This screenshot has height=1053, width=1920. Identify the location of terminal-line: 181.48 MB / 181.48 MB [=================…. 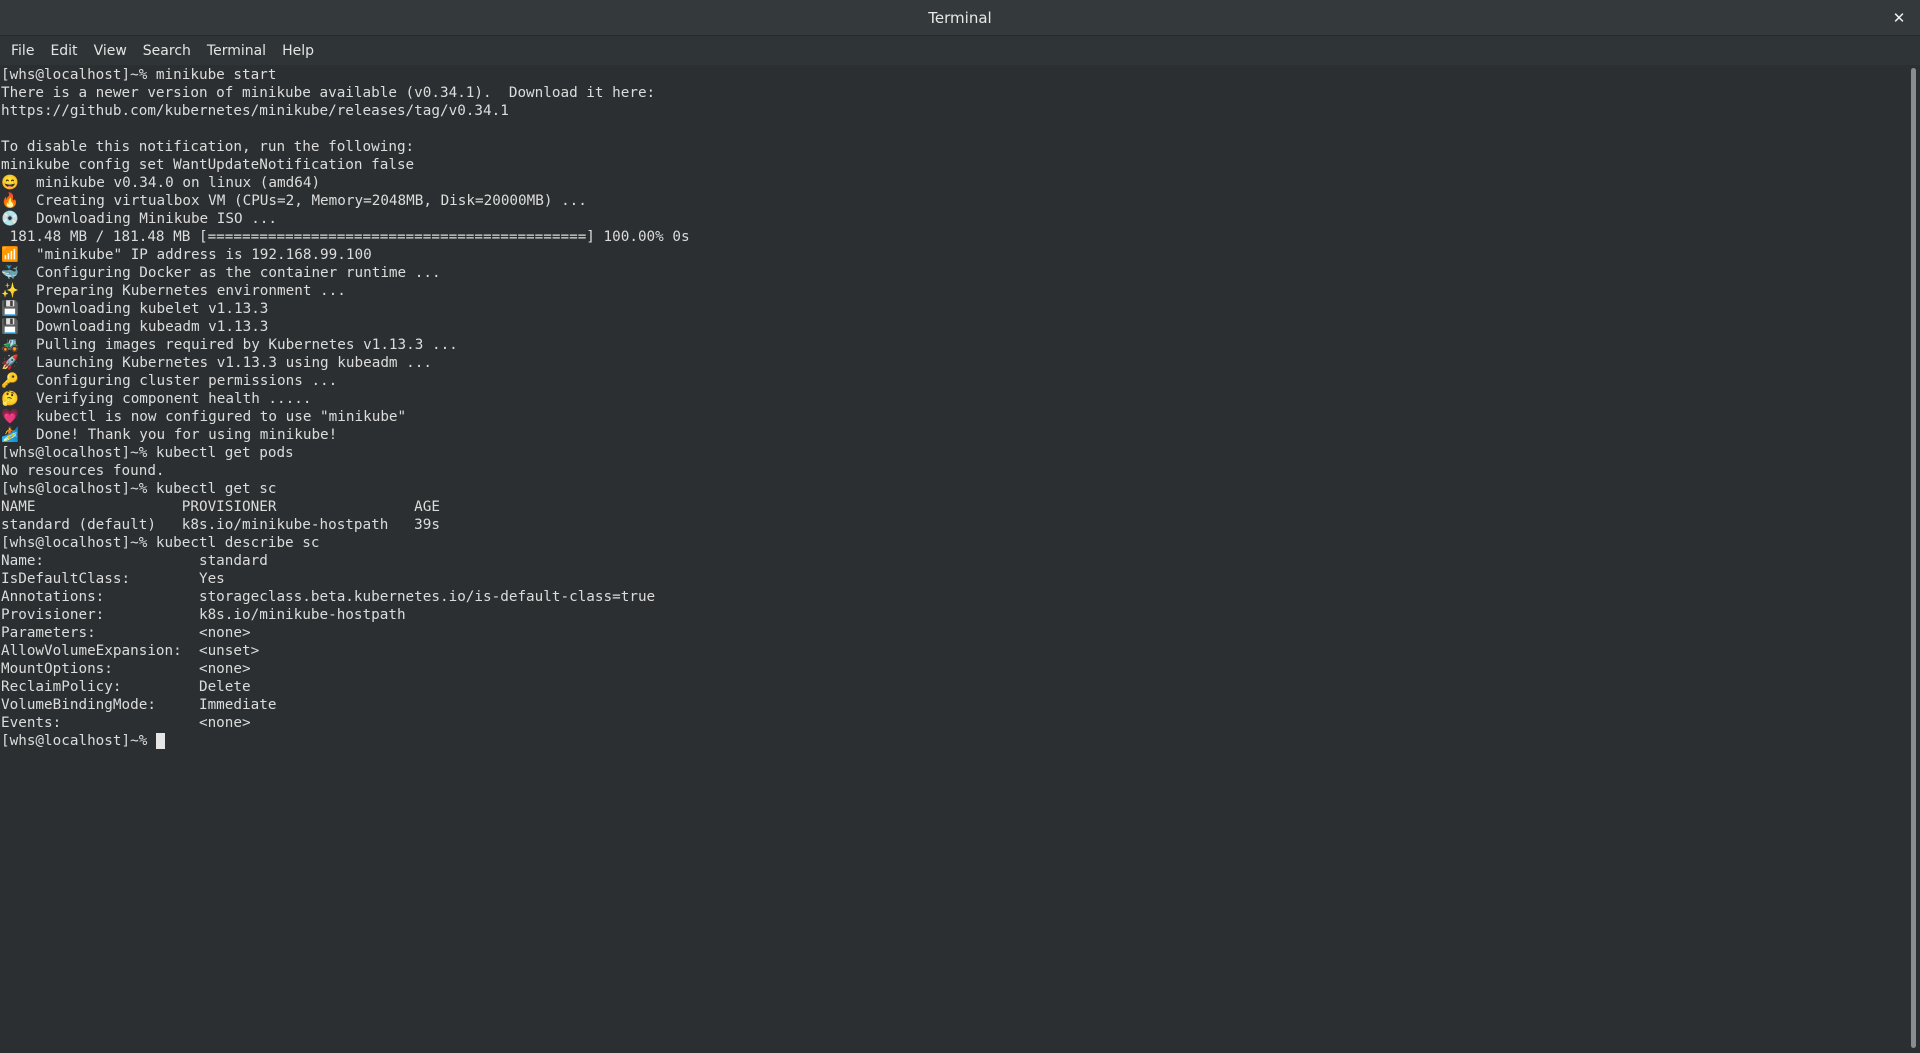
(345, 237).